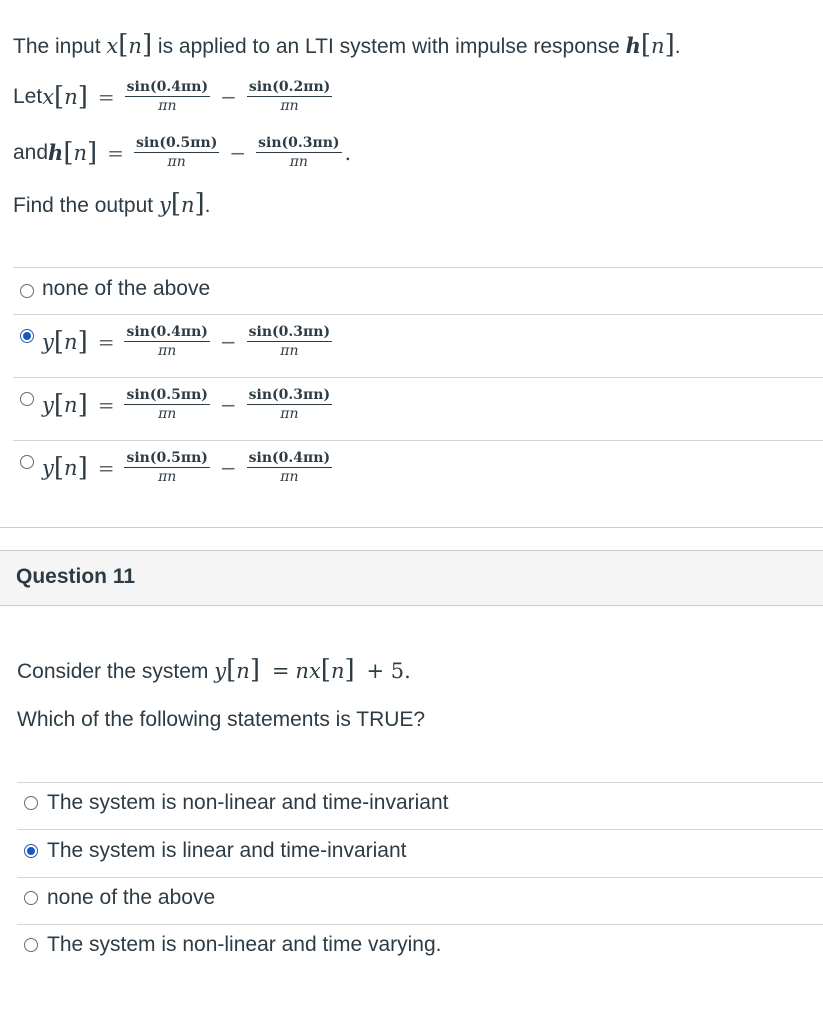 The image size is (823, 1024). I want to click on q10-option-2-radio, so click(27, 336).